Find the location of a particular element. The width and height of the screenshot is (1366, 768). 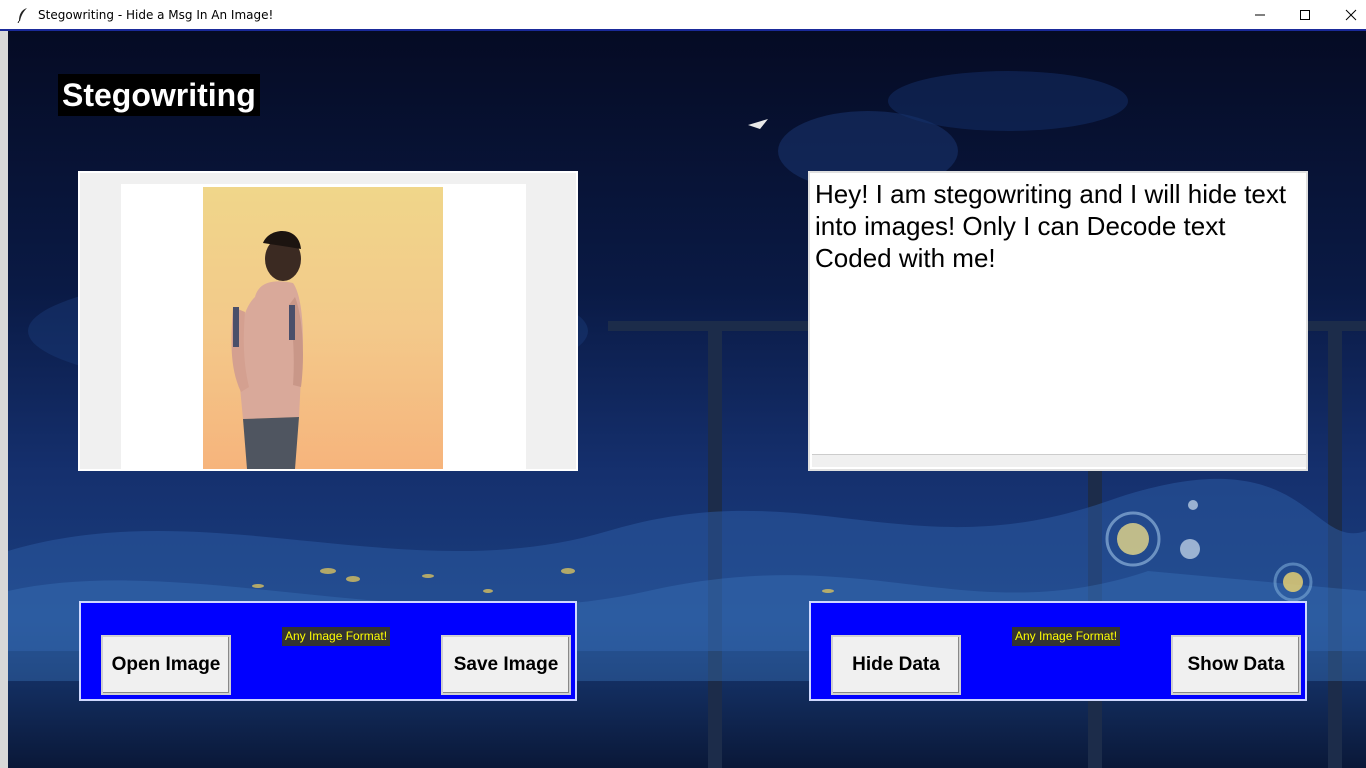

horizontal-scrollbar is located at coordinates (1059, 460).